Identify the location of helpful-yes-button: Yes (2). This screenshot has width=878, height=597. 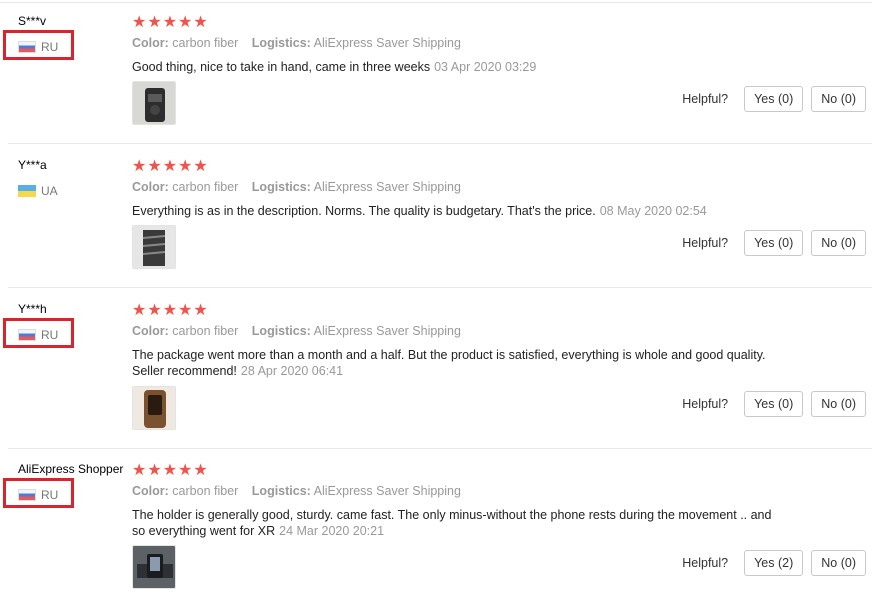
(774, 563).